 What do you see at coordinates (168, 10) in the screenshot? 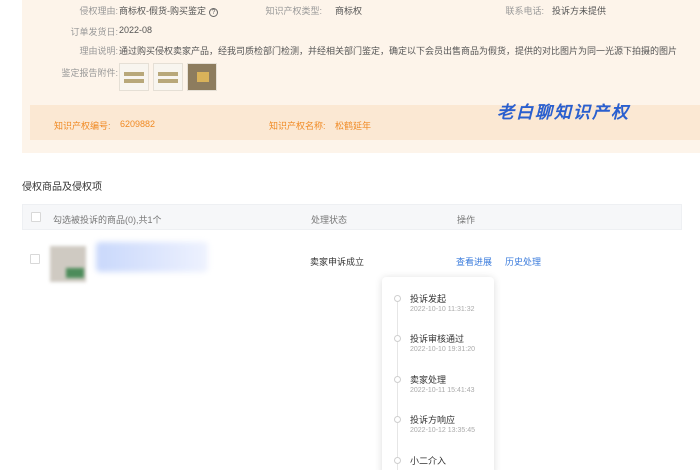
I see `reason-value: 商标权-假货-购买鉴定?` at bounding box center [168, 10].